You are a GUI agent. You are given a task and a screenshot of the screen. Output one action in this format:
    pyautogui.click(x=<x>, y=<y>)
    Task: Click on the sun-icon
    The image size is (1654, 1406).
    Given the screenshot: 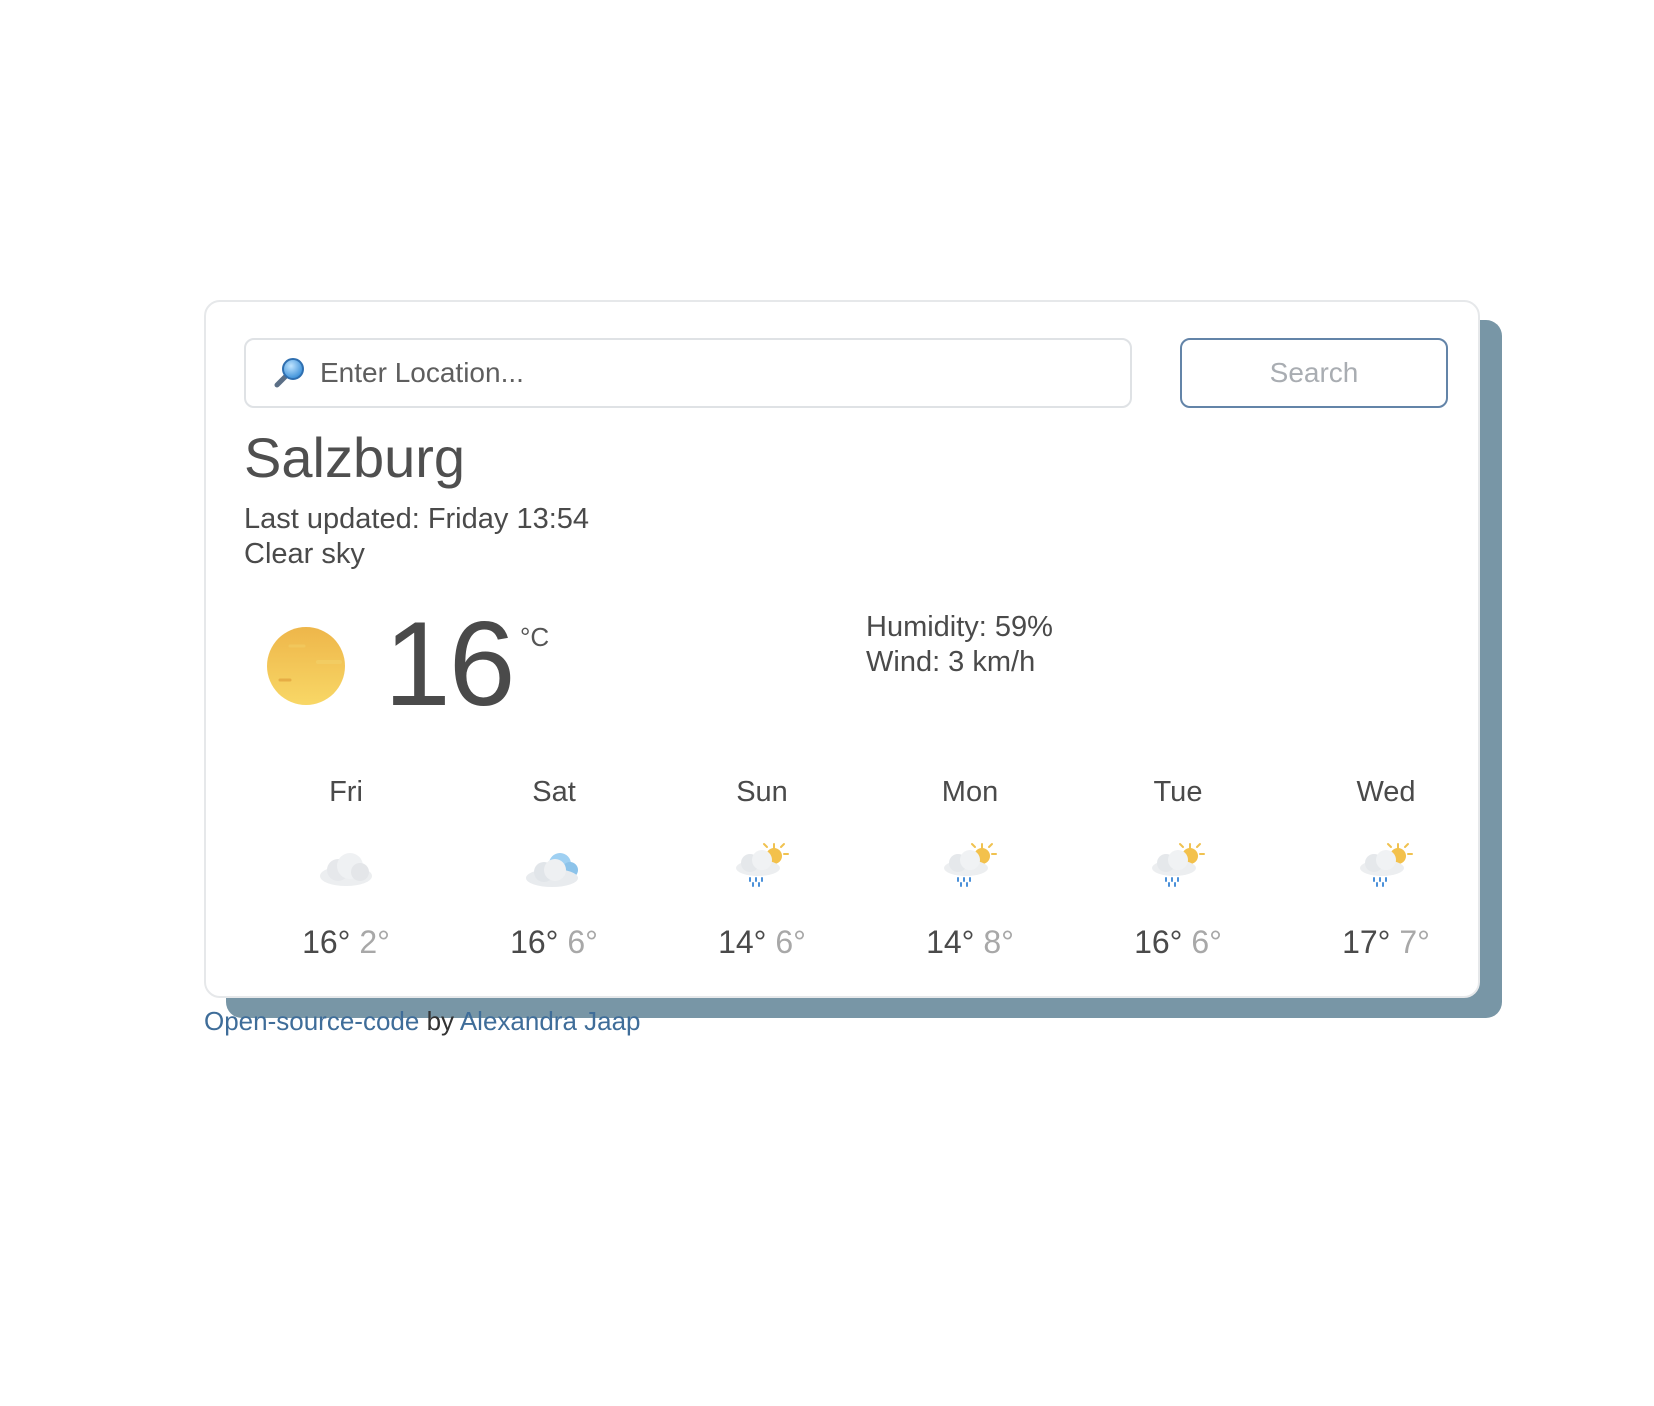 What is the action you would take?
    pyautogui.click(x=306, y=666)
    